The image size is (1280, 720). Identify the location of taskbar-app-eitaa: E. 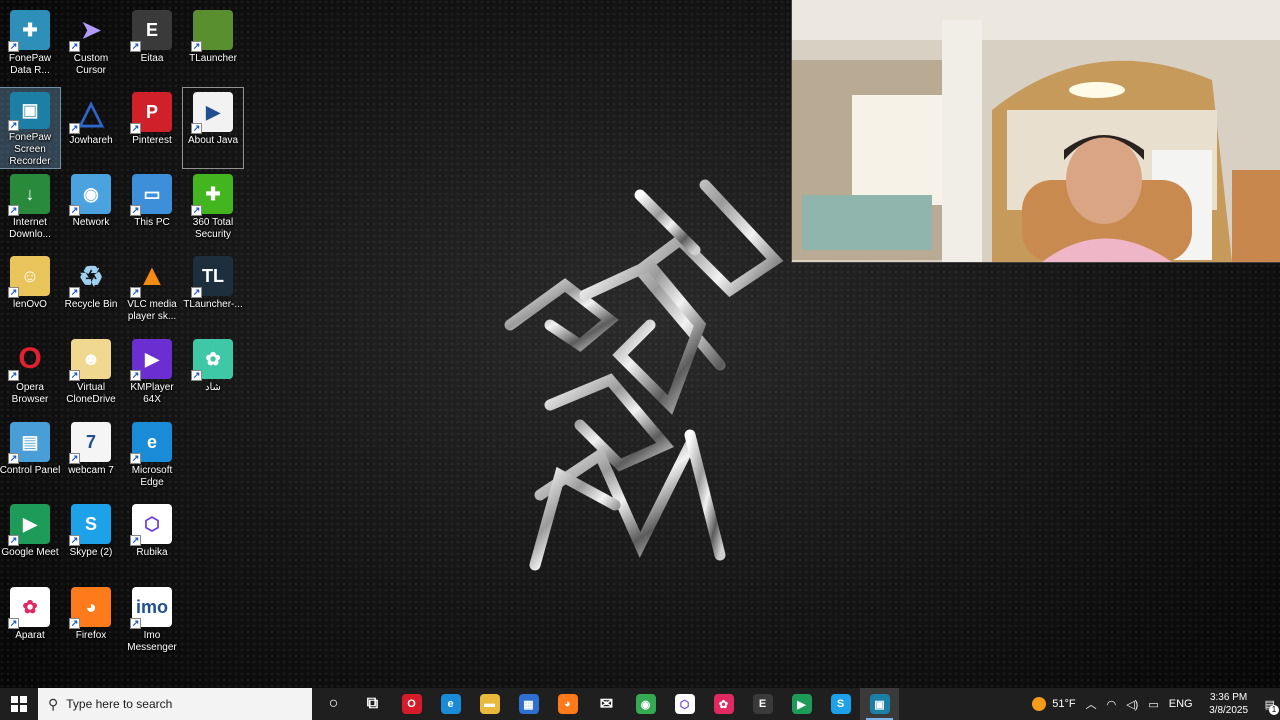
(762, 704).